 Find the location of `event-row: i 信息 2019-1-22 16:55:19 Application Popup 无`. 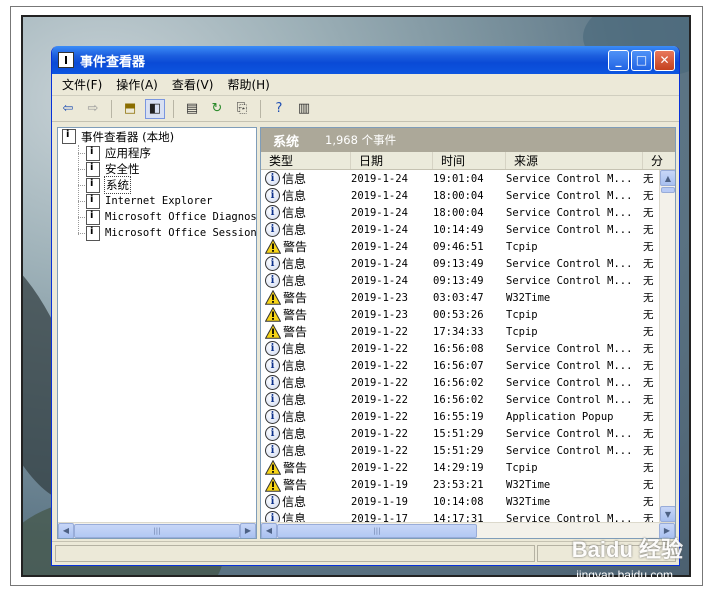

event-row: i 信息 2019-1-22 16:55:19 Application Popup 无 is located at coordinates (468, 416).